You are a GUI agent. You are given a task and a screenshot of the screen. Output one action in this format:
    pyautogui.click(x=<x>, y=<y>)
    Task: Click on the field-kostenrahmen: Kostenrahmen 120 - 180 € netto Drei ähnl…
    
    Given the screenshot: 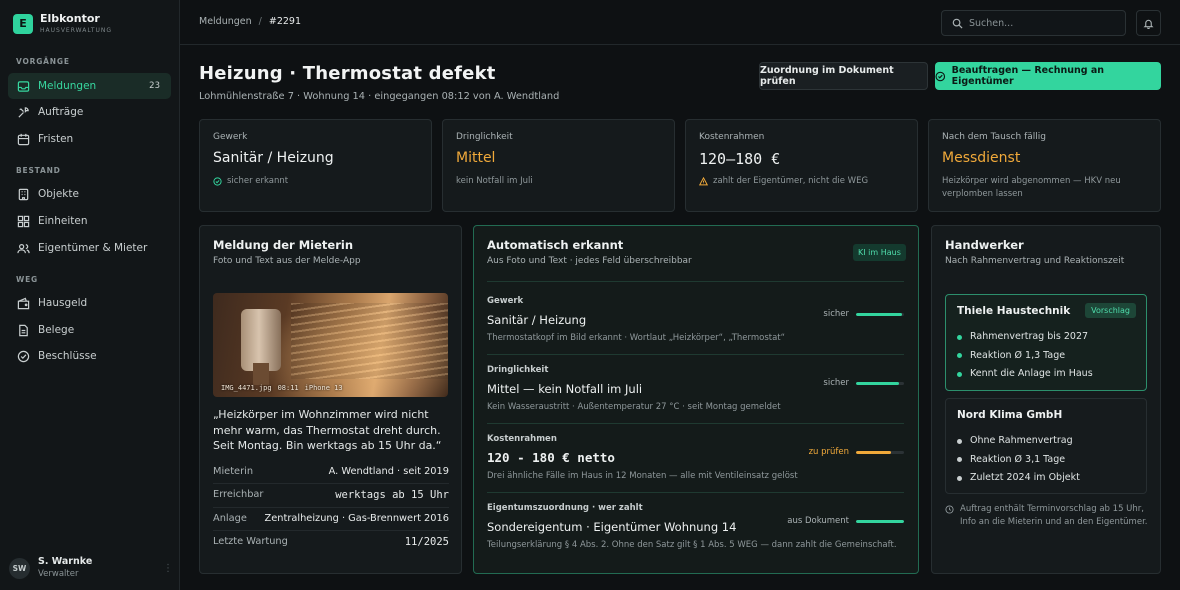 What is the action you would take?
    pyautogui.click(x=695, y=458)
    